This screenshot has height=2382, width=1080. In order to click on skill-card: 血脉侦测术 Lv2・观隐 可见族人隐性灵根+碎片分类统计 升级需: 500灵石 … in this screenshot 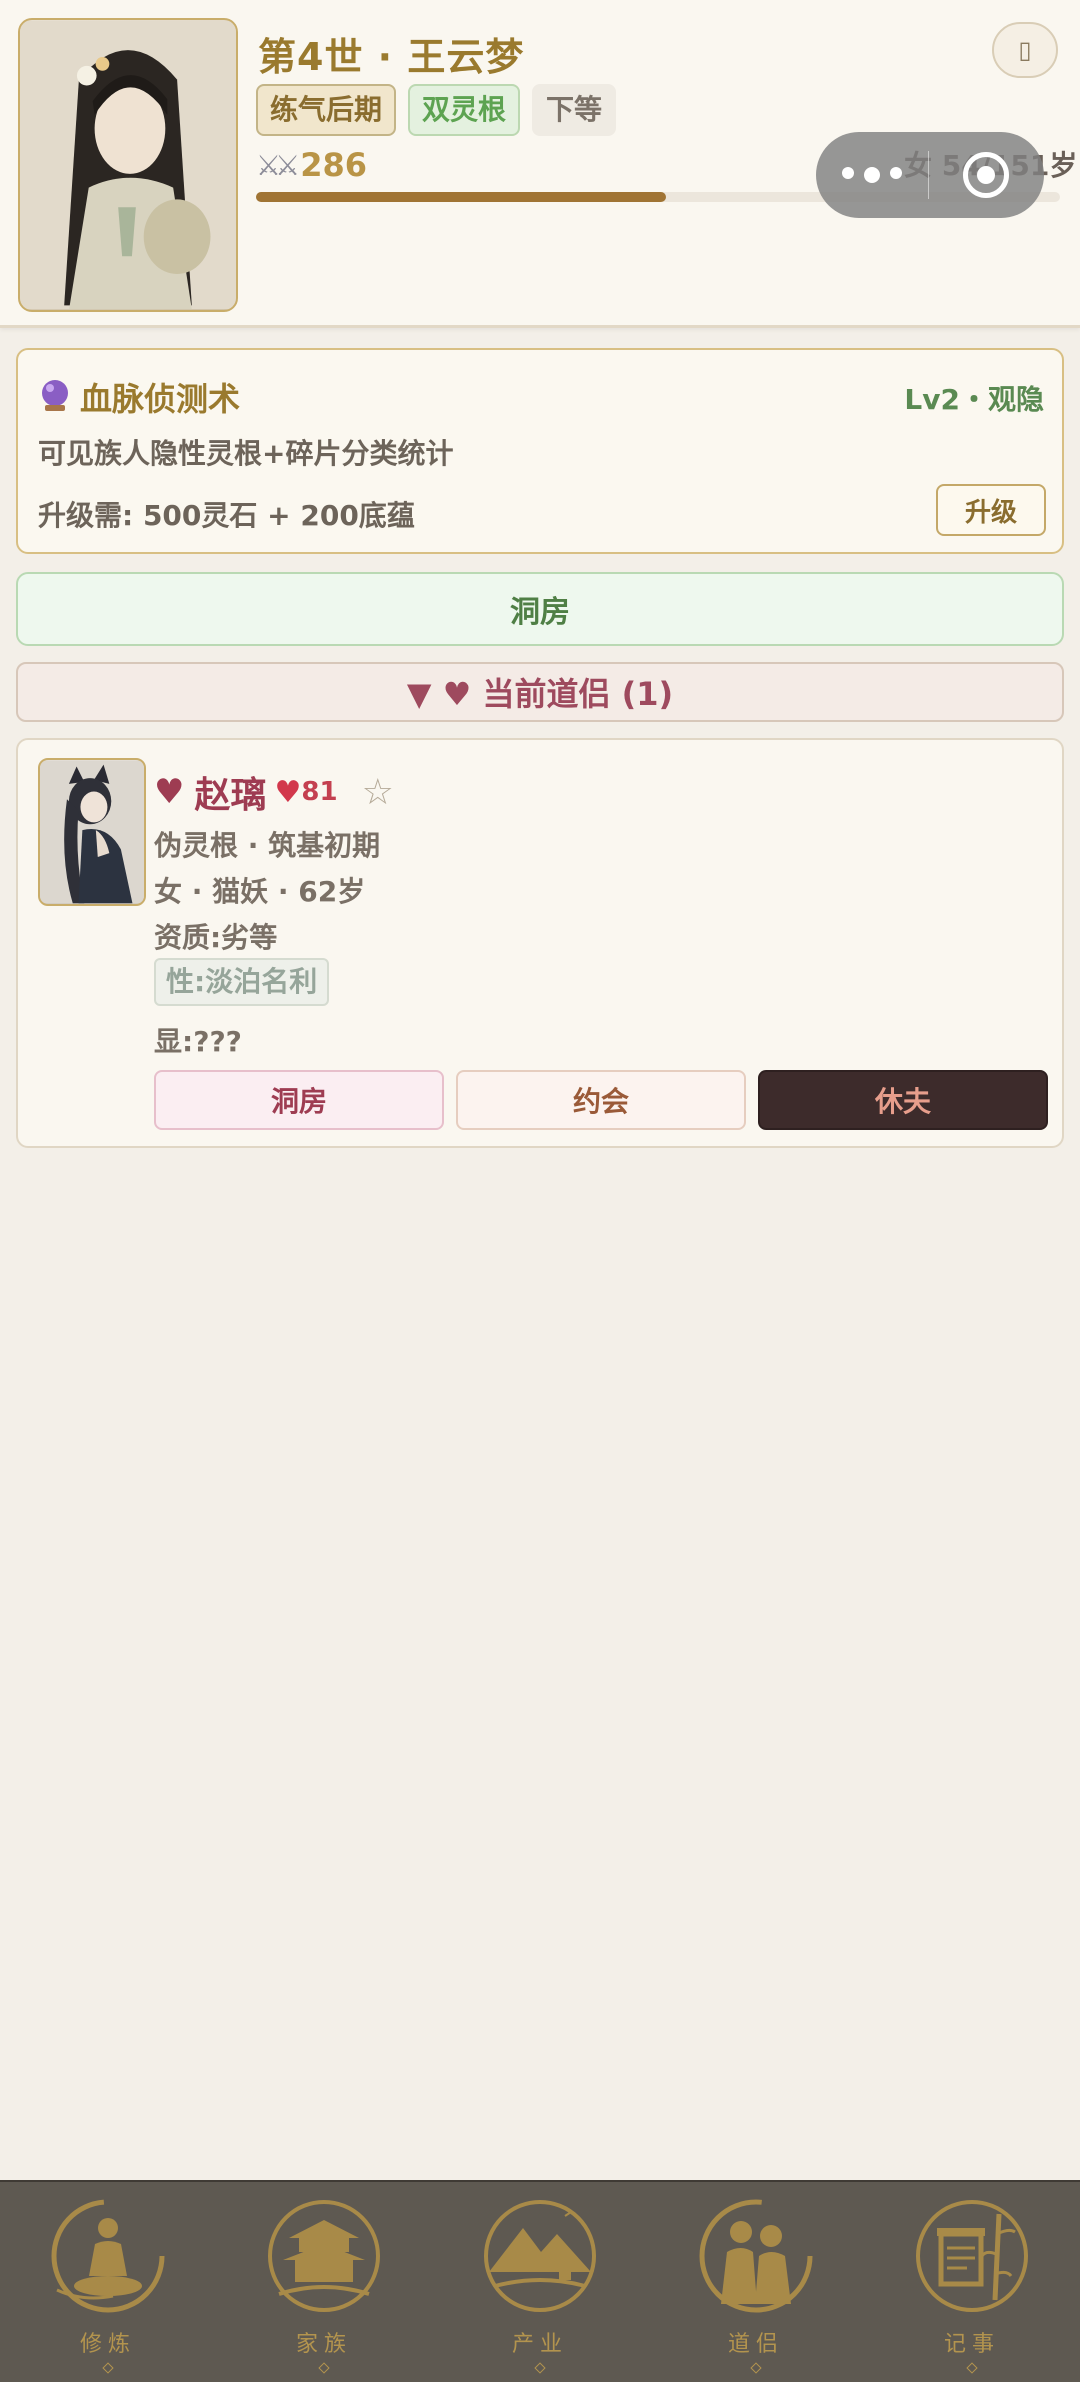, I will do `click(540, 451)`.